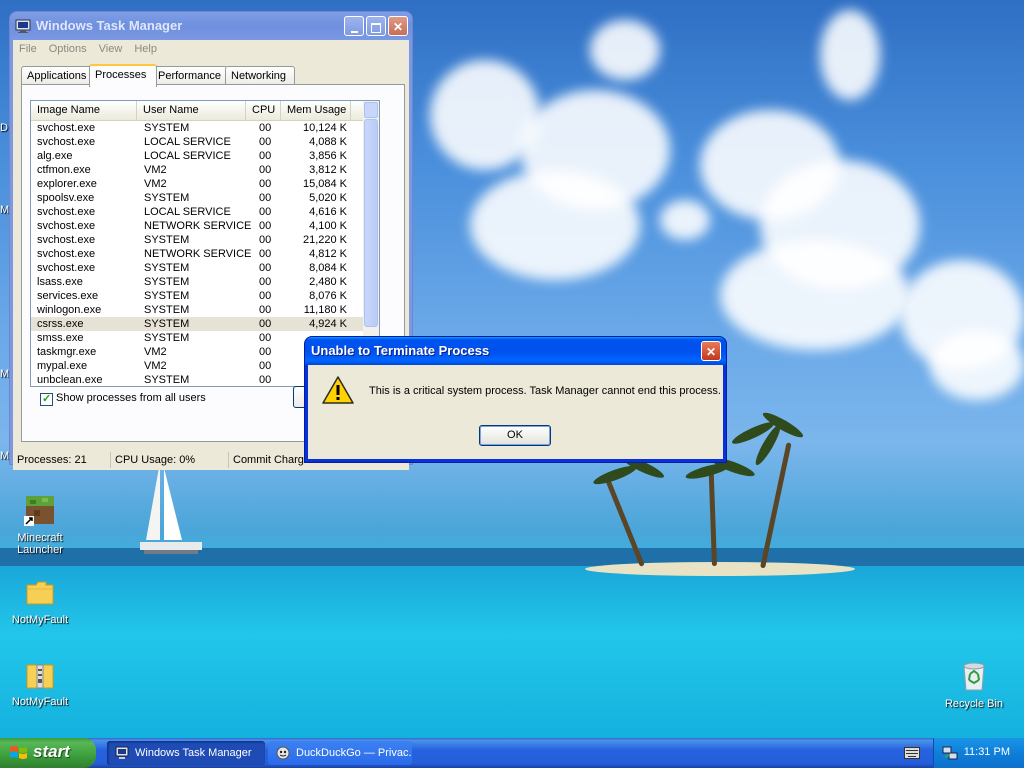  What do you see at coordinates (123, 75) in the screenshot?
I see `tab-processes: Processes` at bounding box center [123, 75].